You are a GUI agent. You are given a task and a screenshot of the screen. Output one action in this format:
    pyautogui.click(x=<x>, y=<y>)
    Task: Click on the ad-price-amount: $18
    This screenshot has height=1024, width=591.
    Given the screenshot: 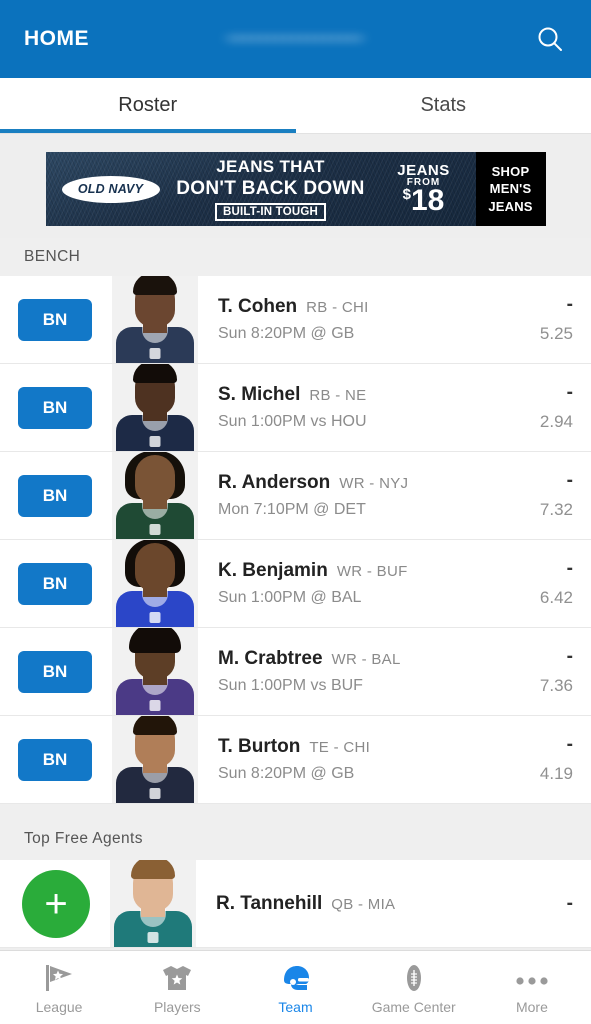 What is the action you would take?
    pyautogui.click(x=424, y=201)
    